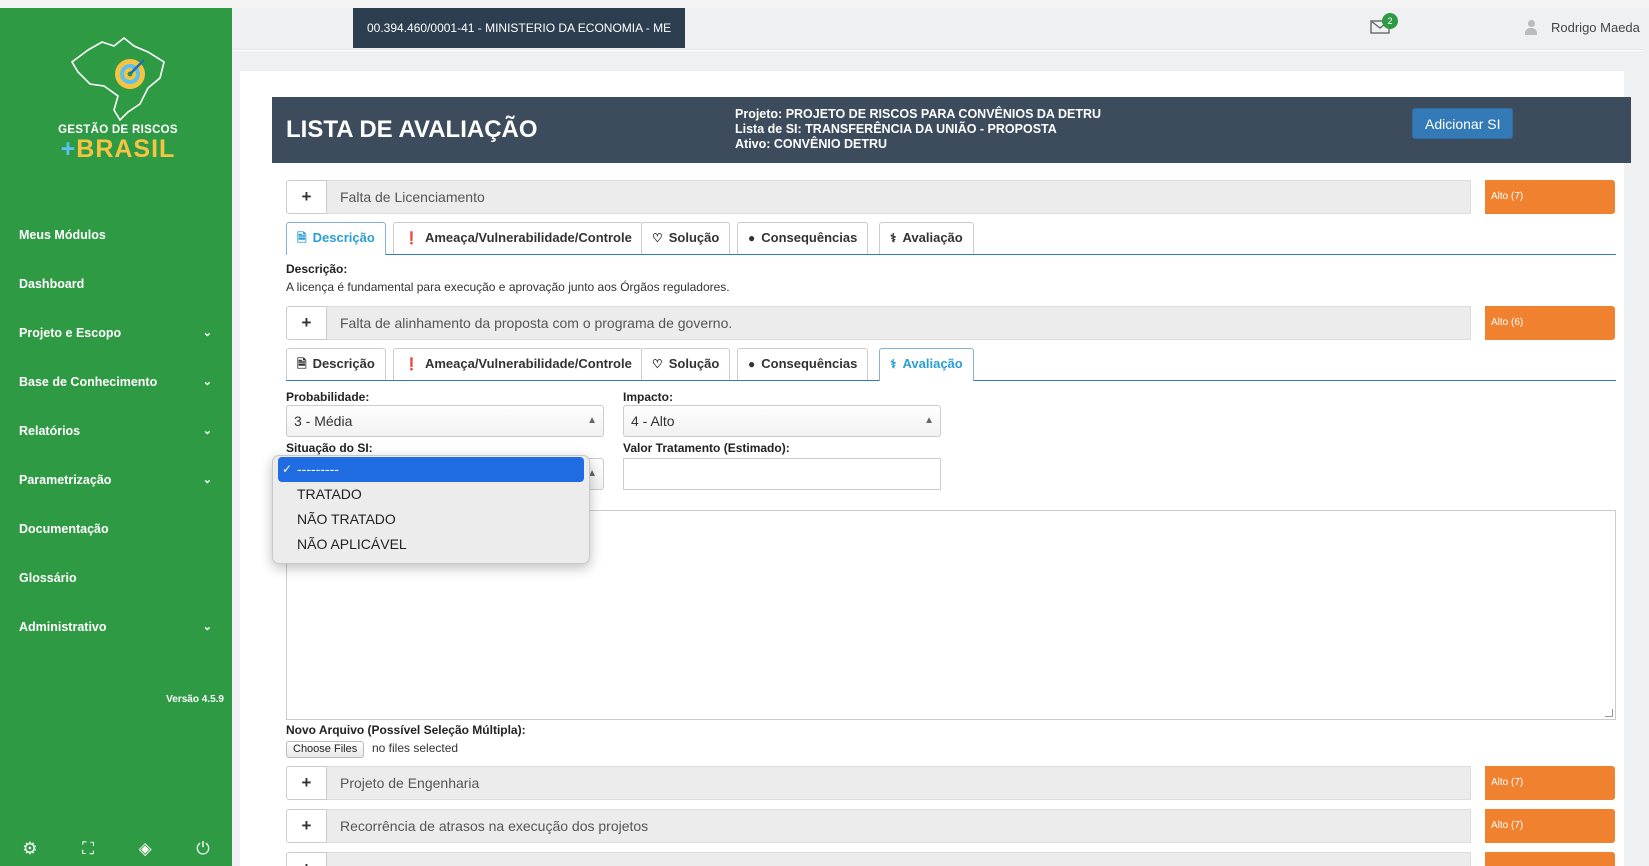 The image size is (1649, 866). What do you see at coordinates (431, 494) in the screenshot?
I see `dropdown-option: TRATADO` at bounding box center [431, 494].